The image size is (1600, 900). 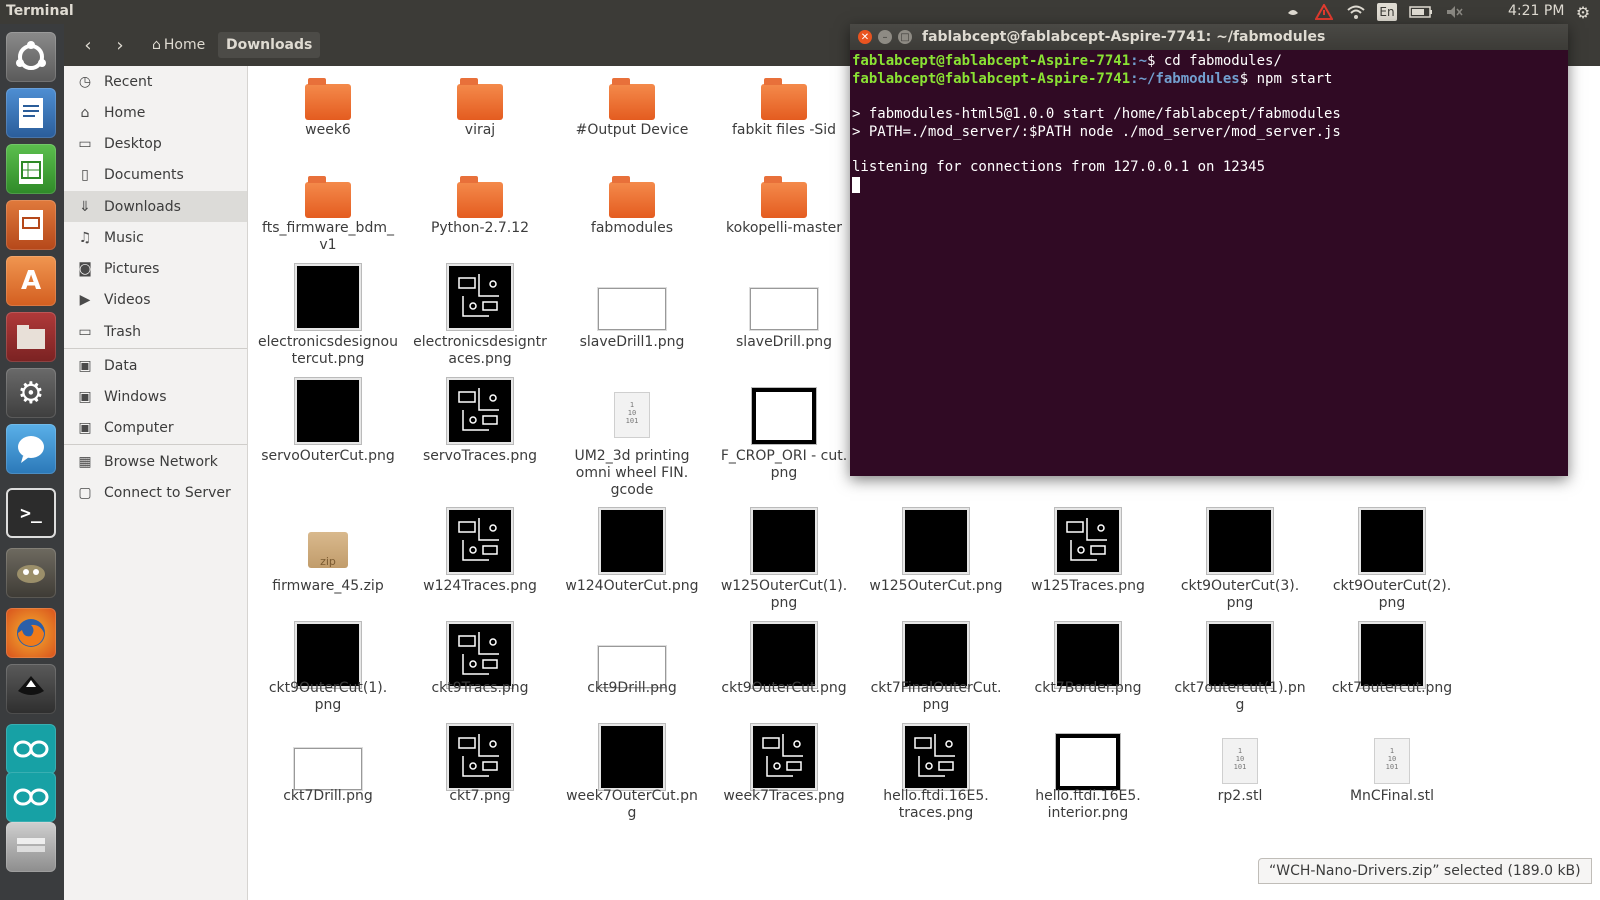 I want to click on file-name-label: w125OuterCut(1). png, so click(x=784, y=594).